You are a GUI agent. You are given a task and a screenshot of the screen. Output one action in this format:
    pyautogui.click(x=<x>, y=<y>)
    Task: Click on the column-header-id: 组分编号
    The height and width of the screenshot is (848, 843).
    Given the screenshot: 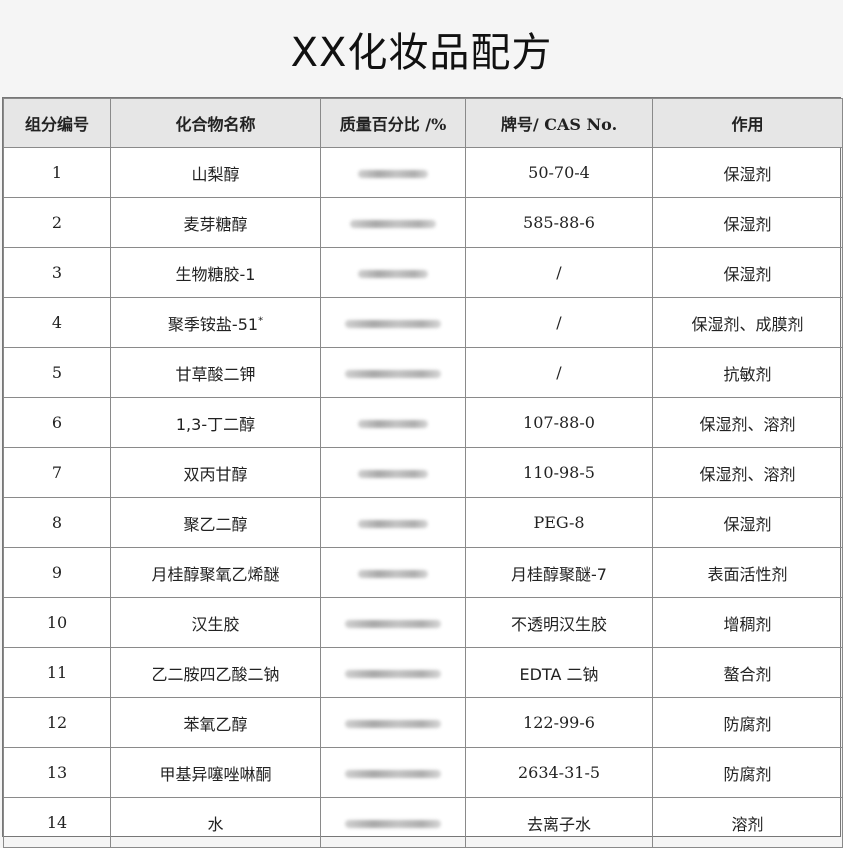 What is the action you would take?
    pyautogui.click(x=57, y=123)
    